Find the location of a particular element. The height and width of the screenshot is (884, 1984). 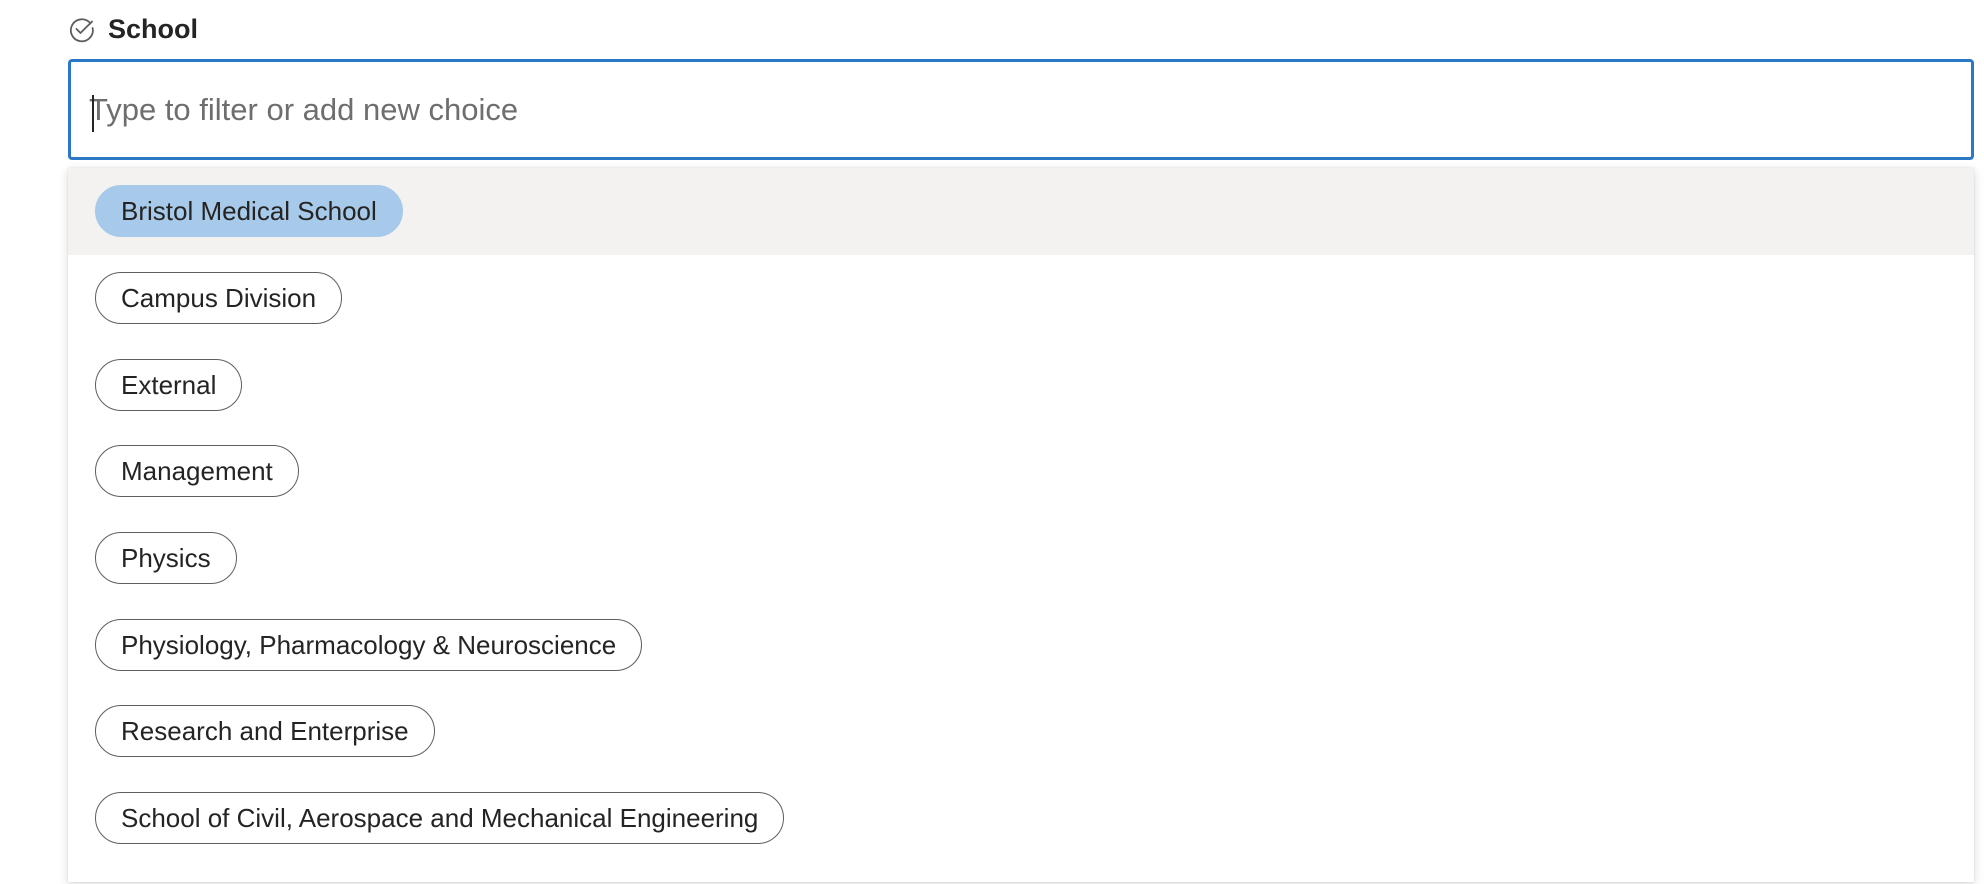

choice-option: Management is located at coordinates (1021, 471).